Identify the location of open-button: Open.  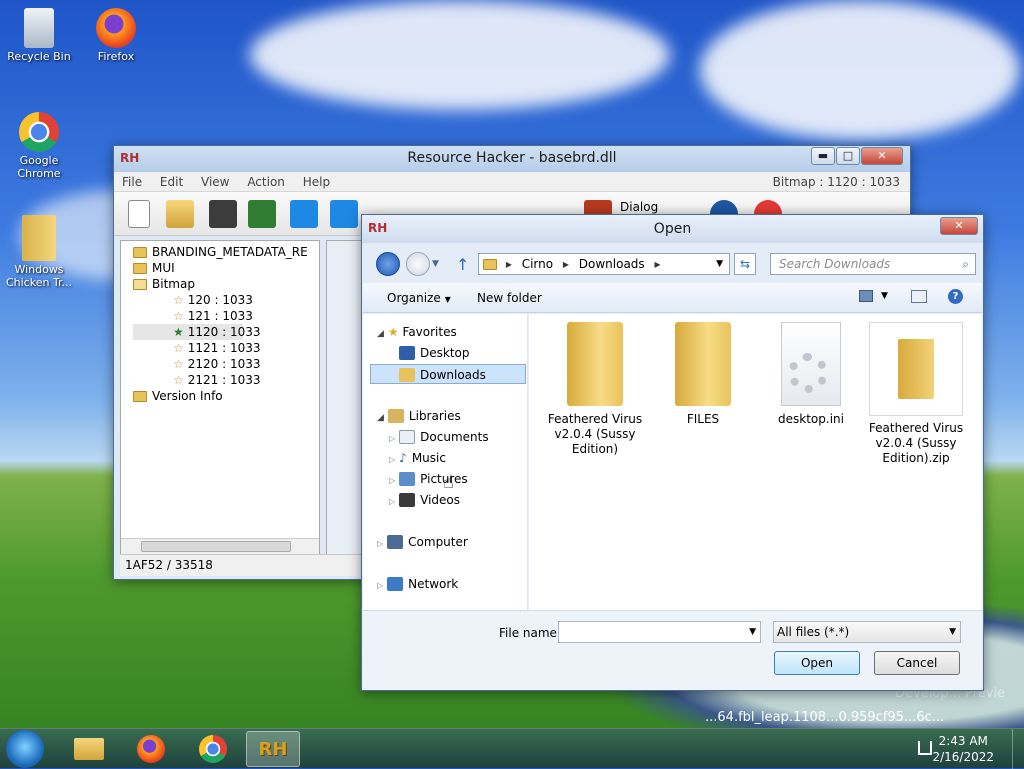
(817, 663).